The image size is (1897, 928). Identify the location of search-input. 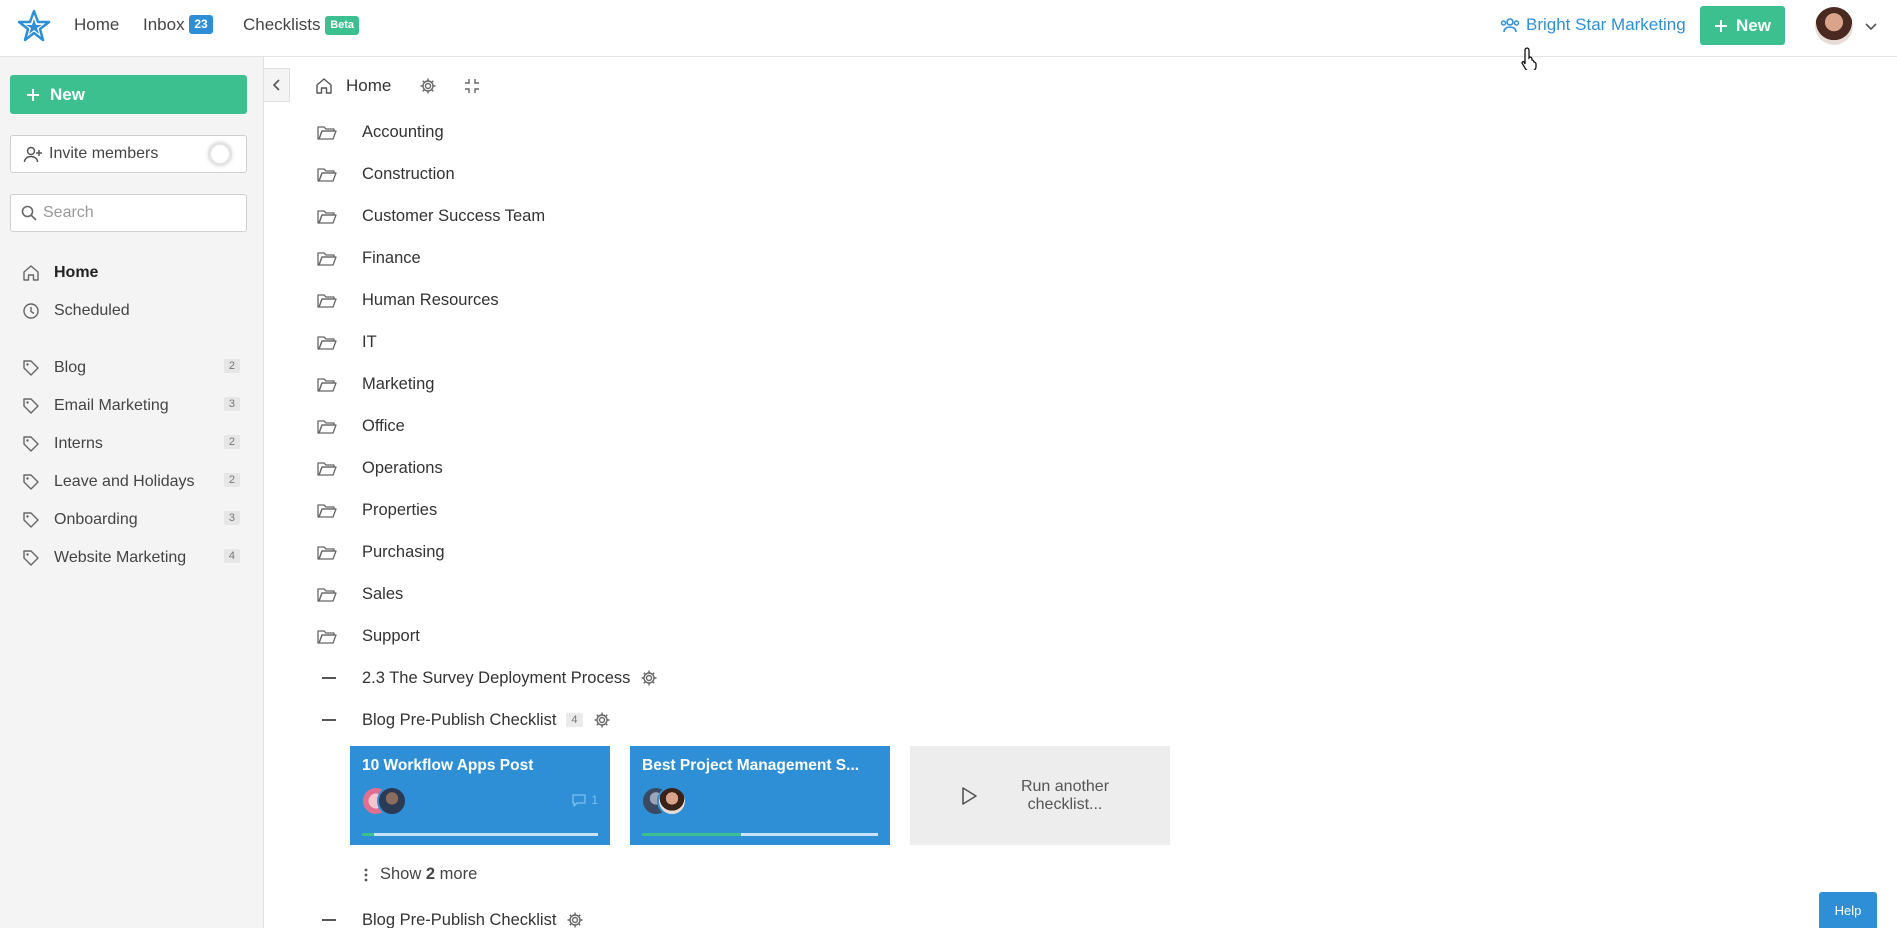
(138, 213).